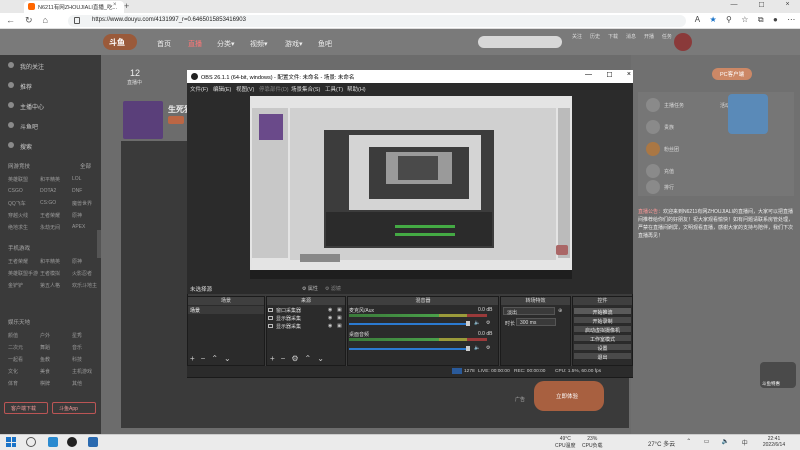 The height and width of the screenshot is (450, 800). I want to click on weather-widget: 27°C 多云, so click(661, 443).